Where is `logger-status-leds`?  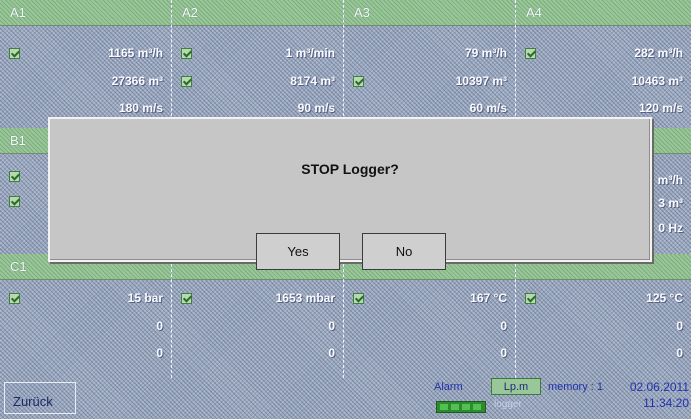
logger-status-leds is located at coordinates (461, 407).